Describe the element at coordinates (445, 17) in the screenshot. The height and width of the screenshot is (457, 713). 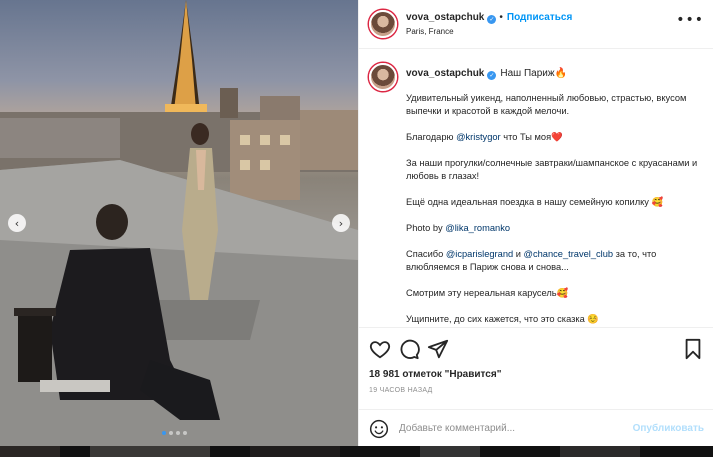
I see `username-link: vova_ostapchuk` at that location.